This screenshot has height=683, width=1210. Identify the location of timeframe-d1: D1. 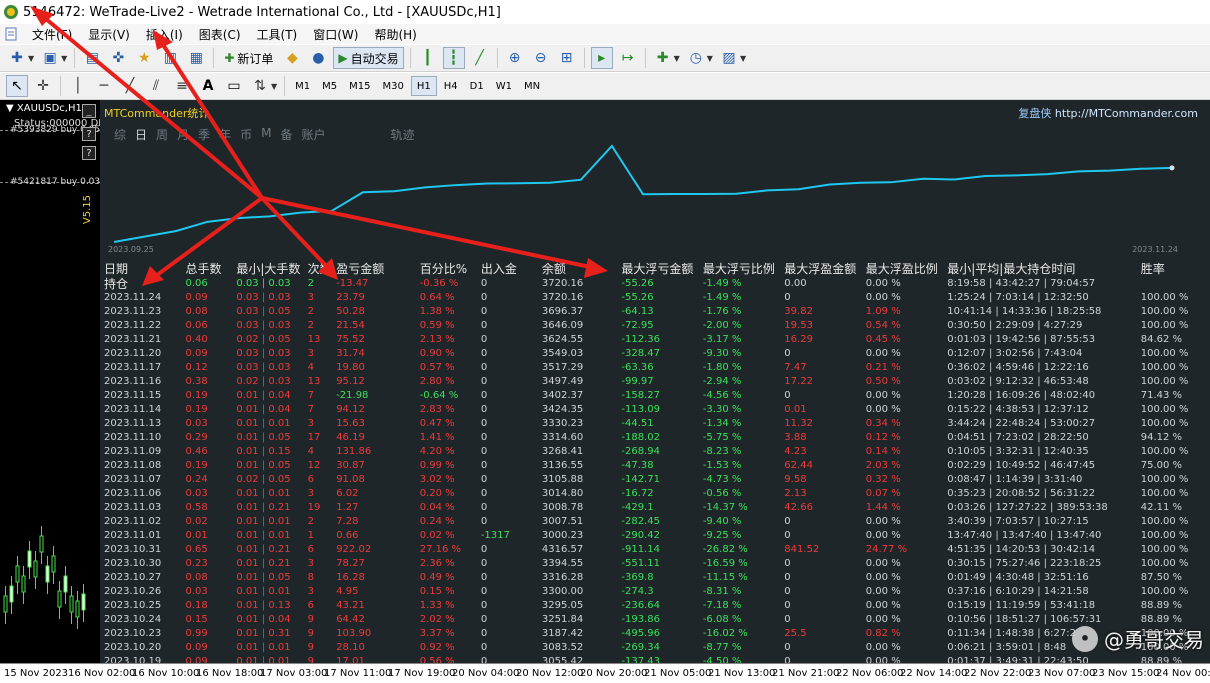
(477, 86).